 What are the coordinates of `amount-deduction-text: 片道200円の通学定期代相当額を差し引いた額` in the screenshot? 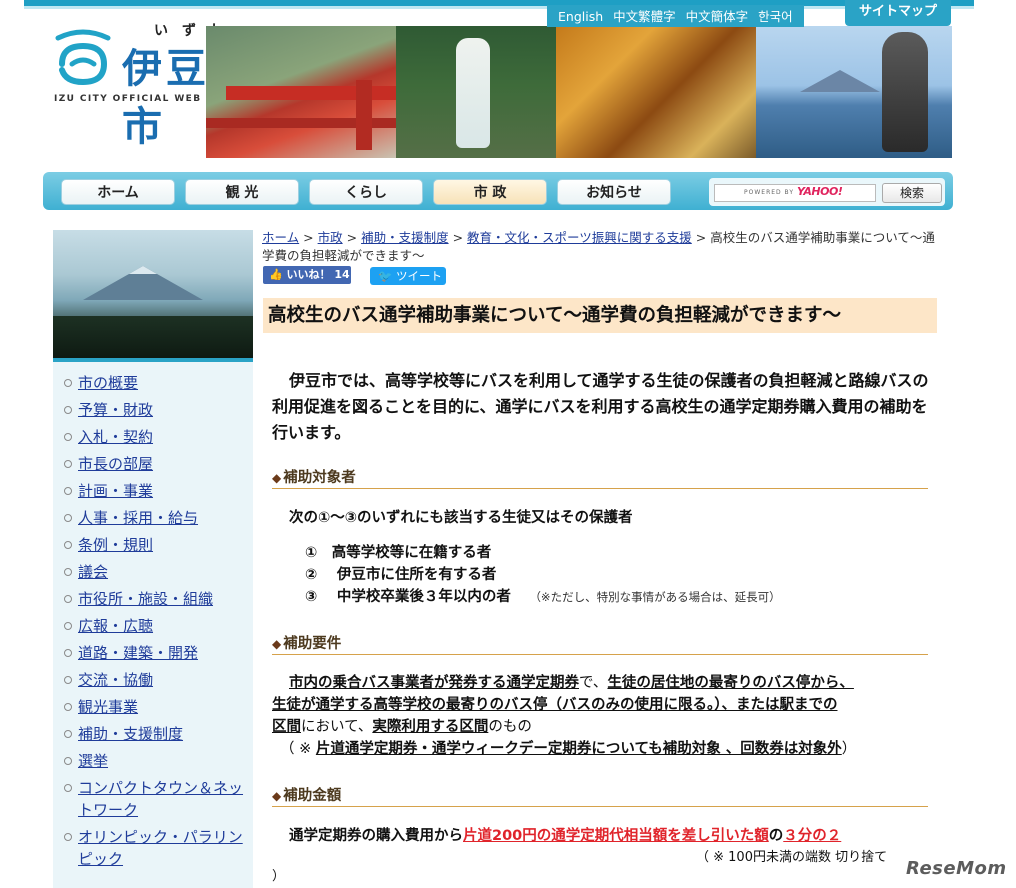 It's located at (616, 836).